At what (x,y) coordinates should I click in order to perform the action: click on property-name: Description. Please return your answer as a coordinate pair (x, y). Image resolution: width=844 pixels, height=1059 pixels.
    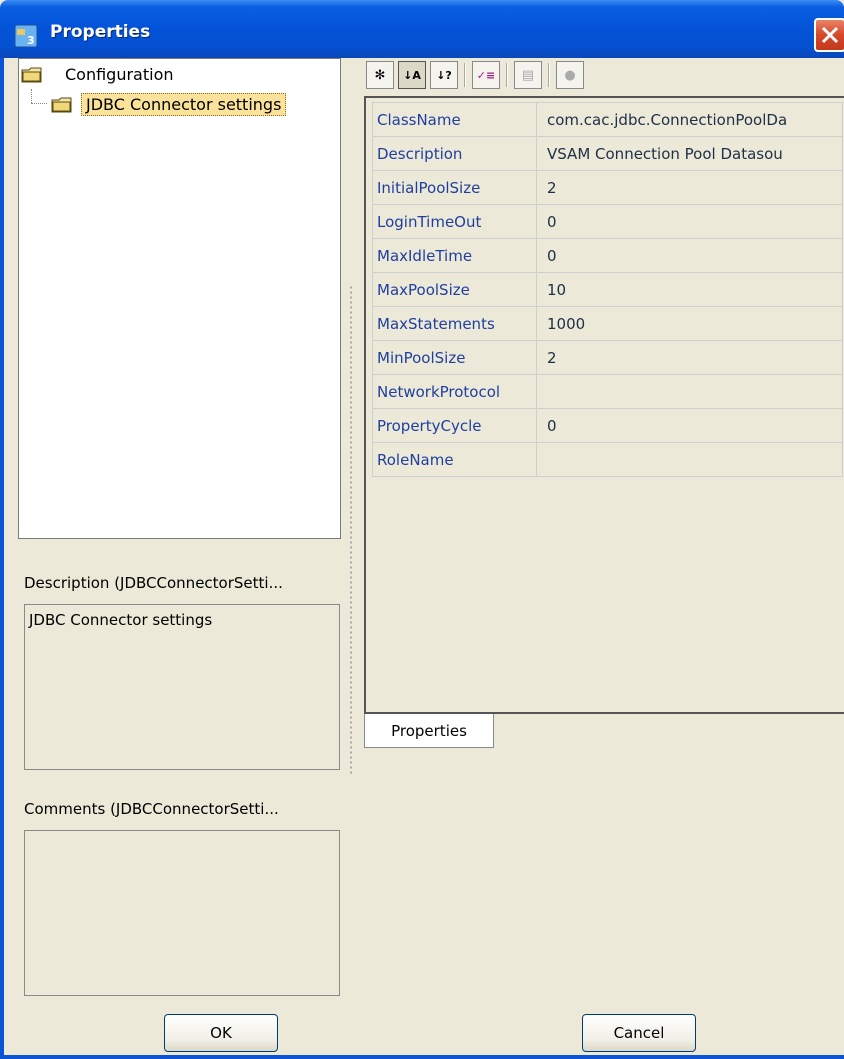
    Looking at the image, I should click on (454, 153).